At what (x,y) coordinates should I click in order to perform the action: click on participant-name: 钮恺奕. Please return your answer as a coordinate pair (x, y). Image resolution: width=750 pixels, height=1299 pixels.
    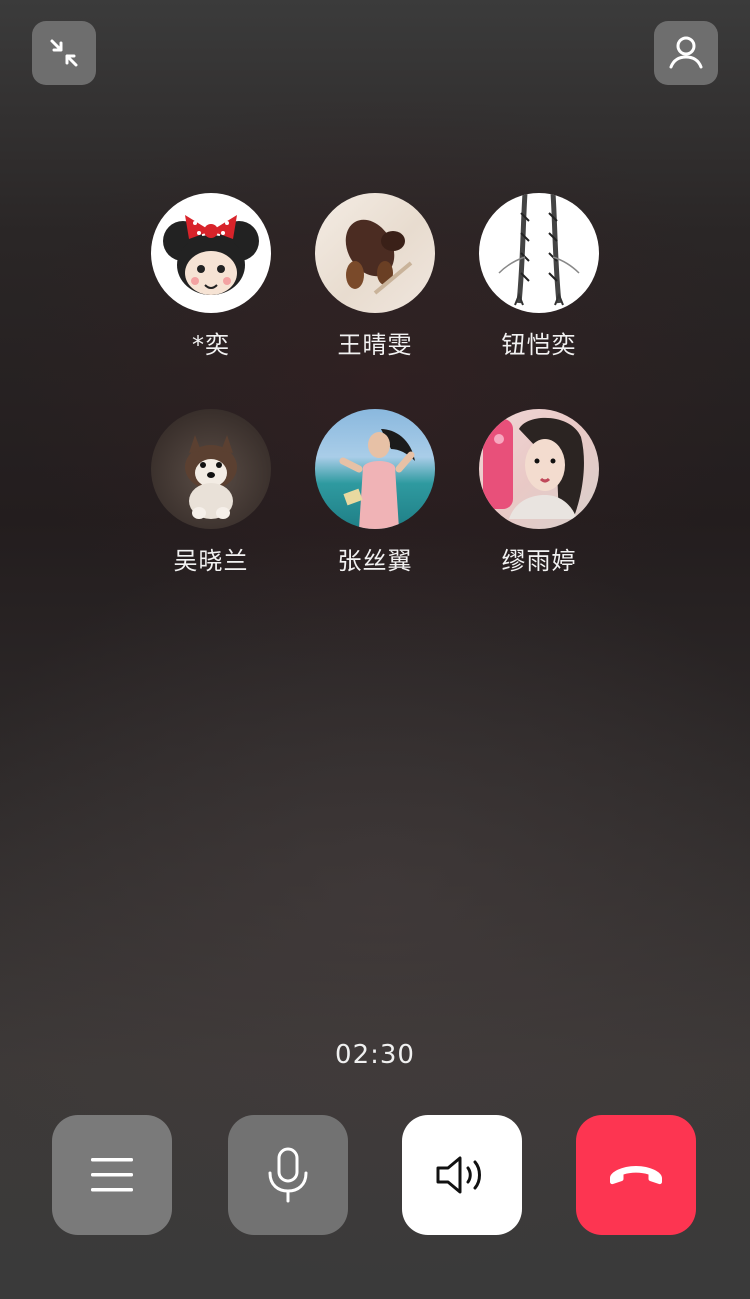
    Looking at the image, I should click on (539, 345).